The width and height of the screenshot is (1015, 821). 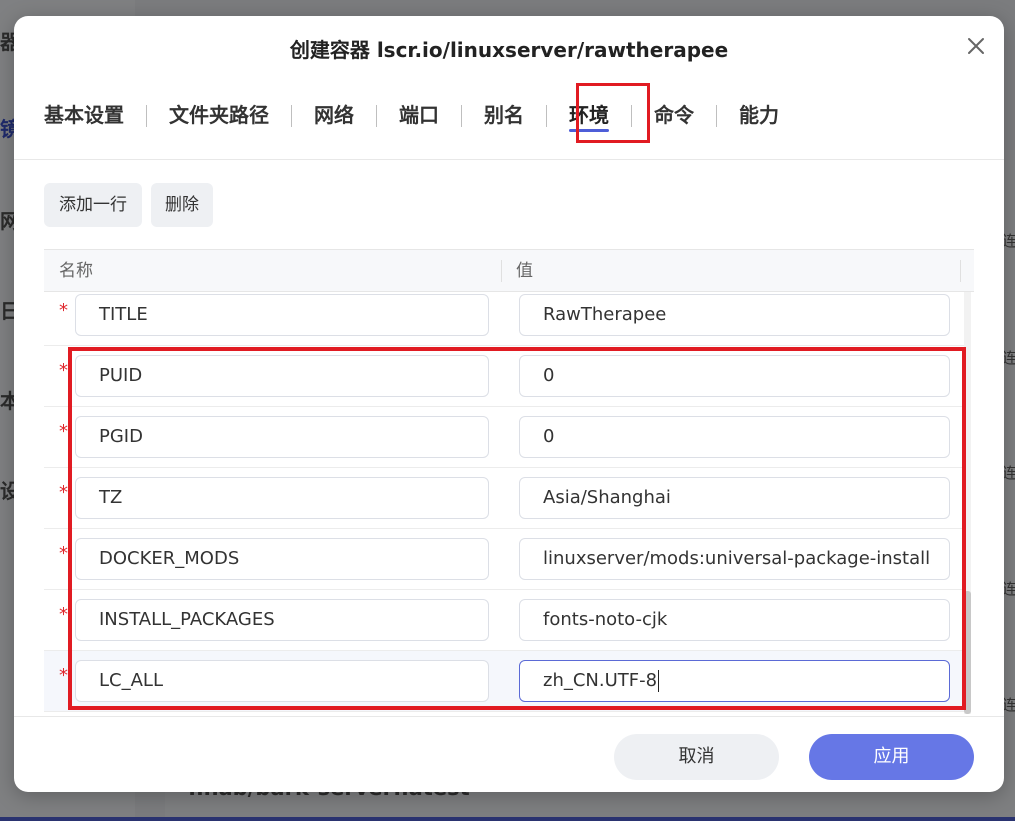 I want to click on table-row: * PGID 0, so click(x=504, y=437).